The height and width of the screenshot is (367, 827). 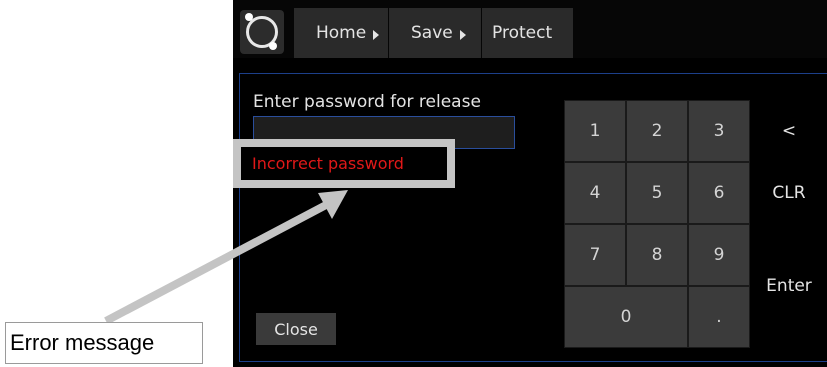 I want to click on callout-arrow-icon, so click(x=226, y=257).